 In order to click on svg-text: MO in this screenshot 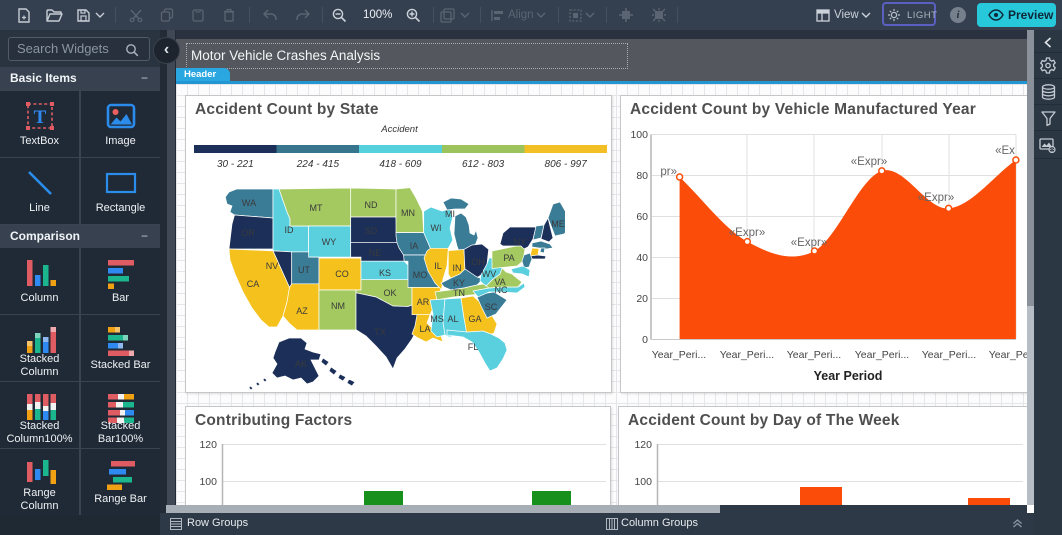, I will do `click(420, 275)`.